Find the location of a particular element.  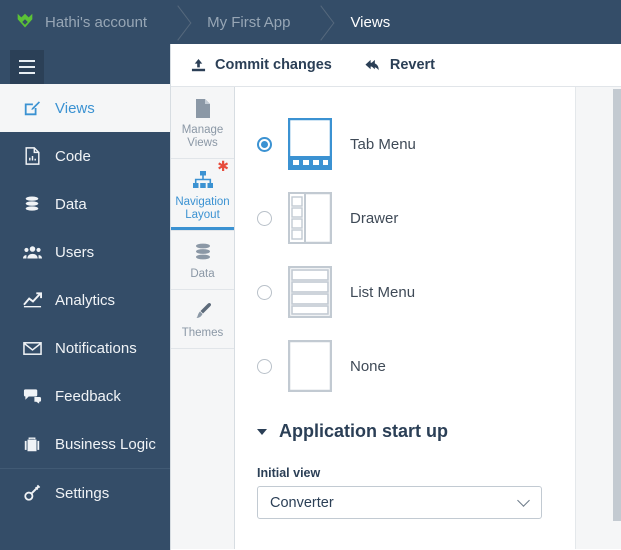

breadcrumb-bar: Hathi's account My First App Views is located at coordinates (310, 22).